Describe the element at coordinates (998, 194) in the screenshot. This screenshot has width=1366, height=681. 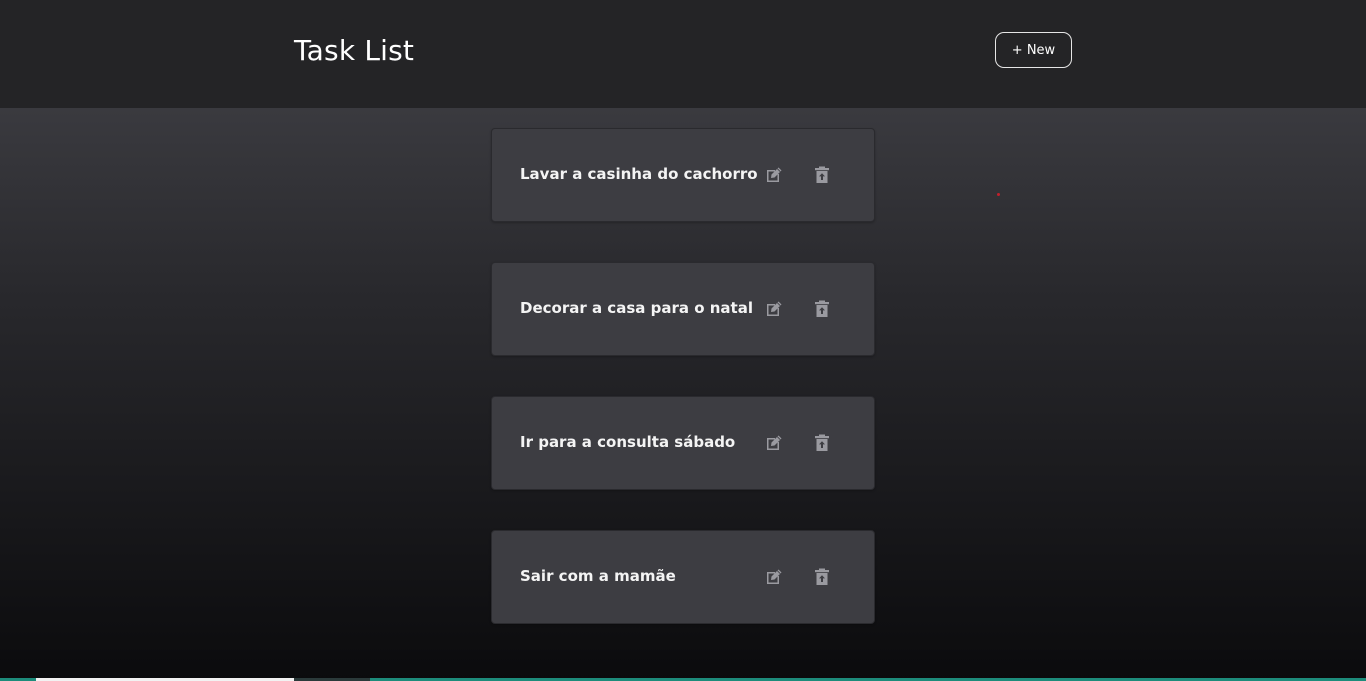
I see `cursor-dot` at that location.